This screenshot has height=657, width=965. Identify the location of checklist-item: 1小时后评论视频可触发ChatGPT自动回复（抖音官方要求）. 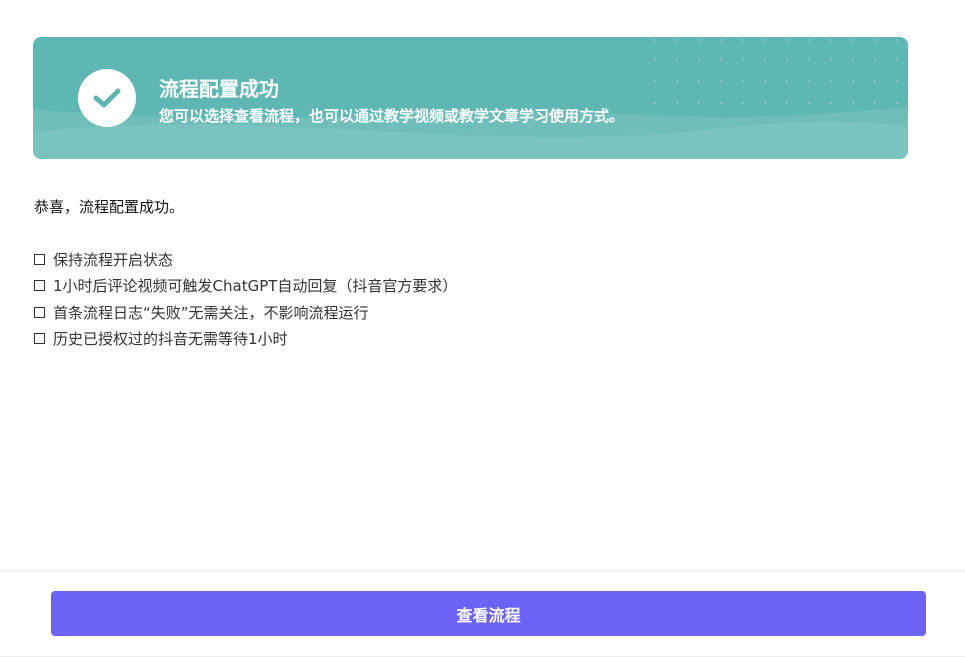
(245, 286).